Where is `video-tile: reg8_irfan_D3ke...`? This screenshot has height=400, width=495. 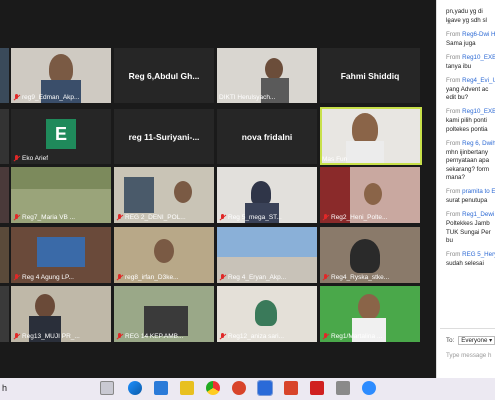
video-tile: reg8_irfan_D3ke... is located at coordinates (164, 255).